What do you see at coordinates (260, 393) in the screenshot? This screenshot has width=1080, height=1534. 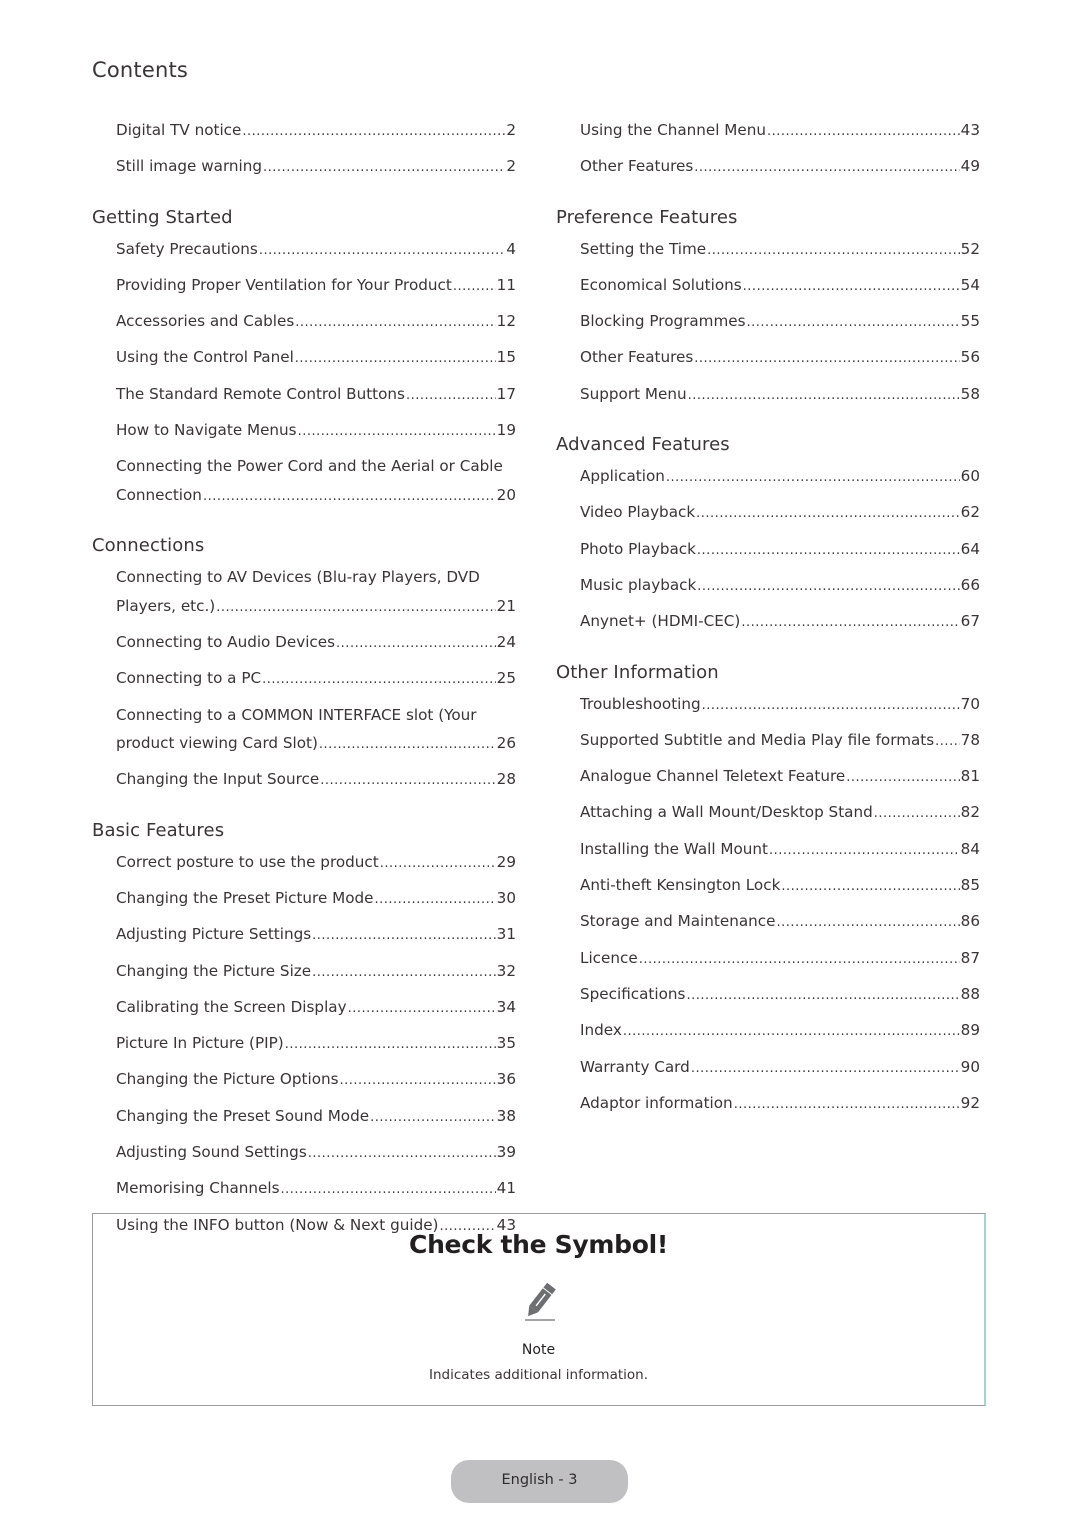 I see `toc-entry-label: The Standard Remote Control Buttons` at bounding box center [260, 393].